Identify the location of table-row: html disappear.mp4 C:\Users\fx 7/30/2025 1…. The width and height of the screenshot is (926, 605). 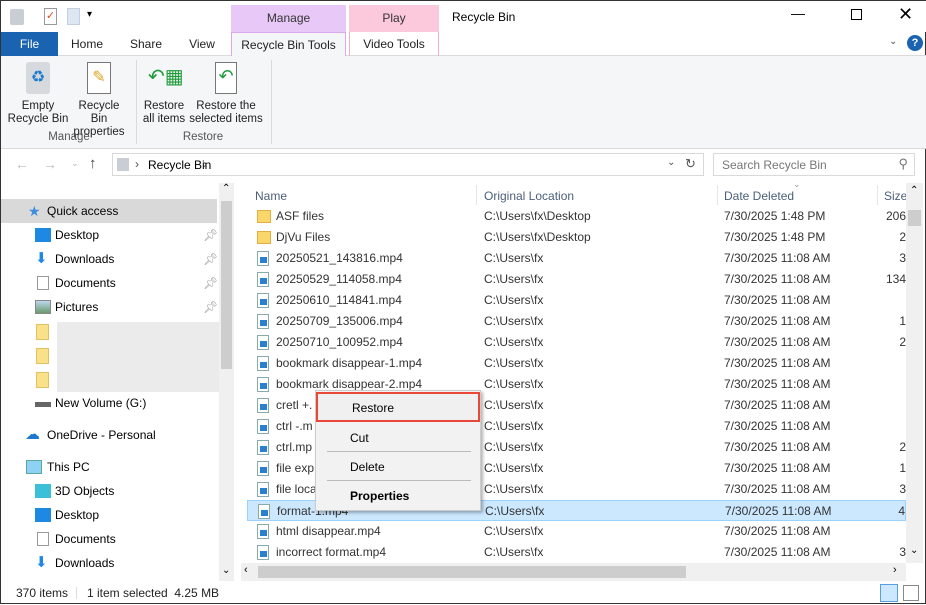
(576, 531).